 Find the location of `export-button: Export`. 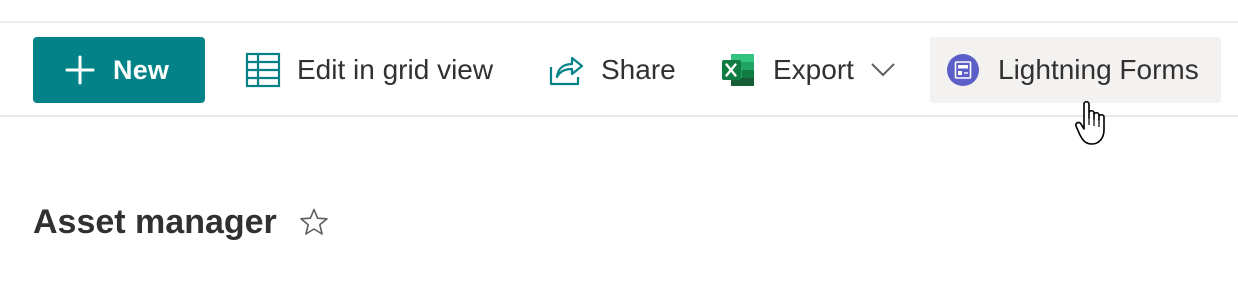

export-button: Export is located at coordinates (817, 70).